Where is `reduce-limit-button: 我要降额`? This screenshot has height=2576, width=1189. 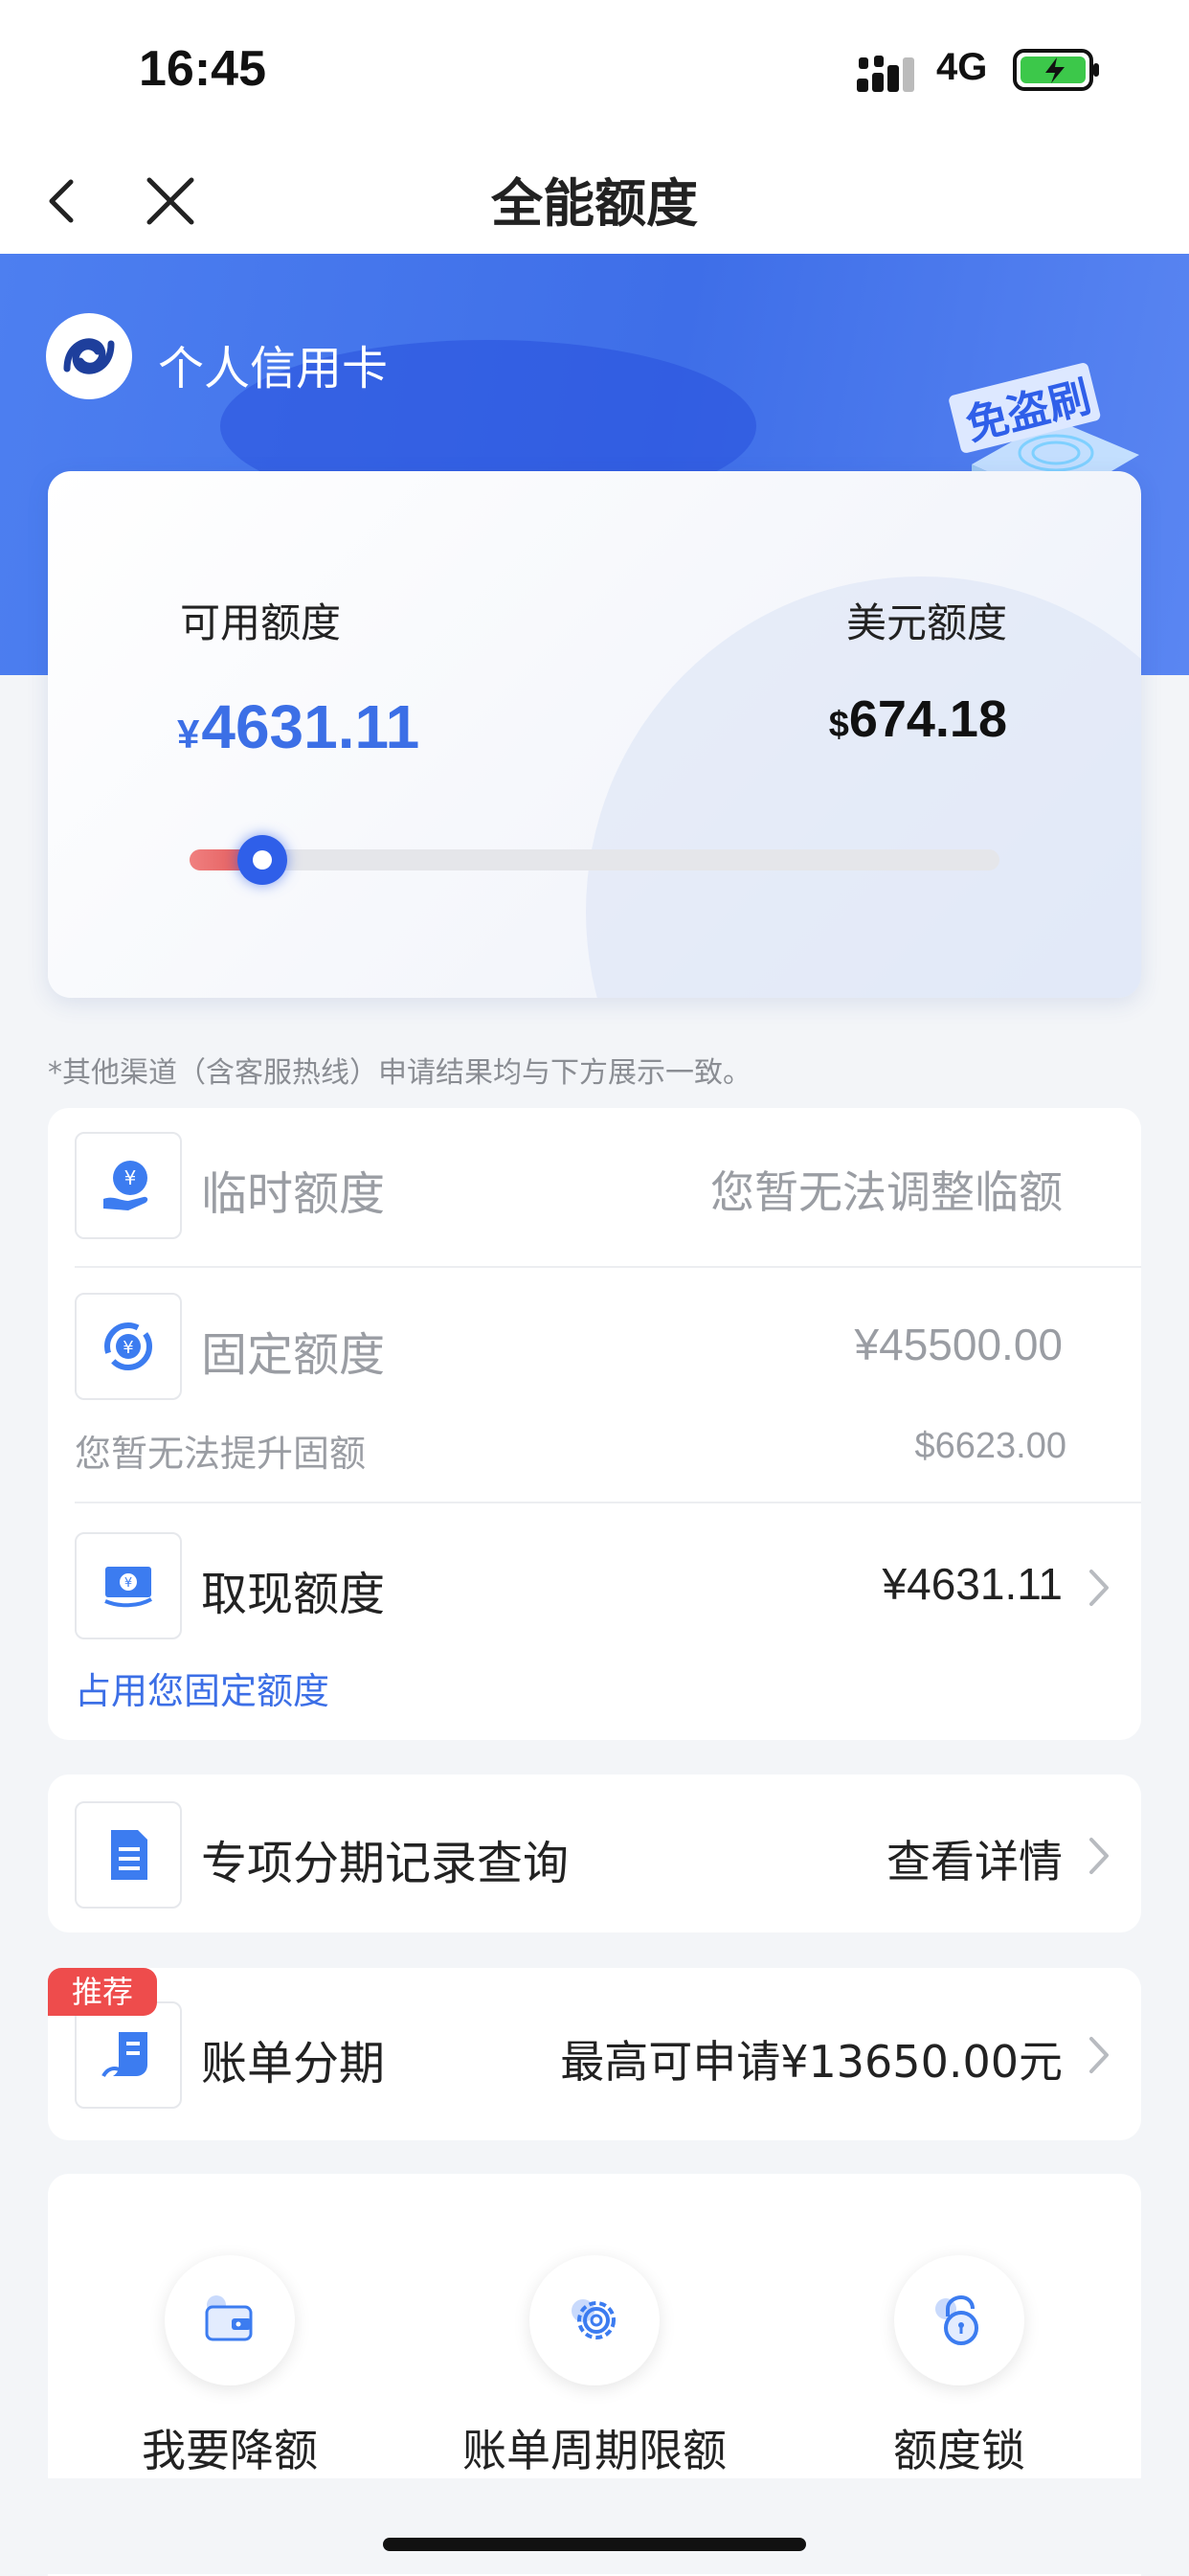 reduce-limit-button: 我要降额 is located at coordinates (229, 2367).